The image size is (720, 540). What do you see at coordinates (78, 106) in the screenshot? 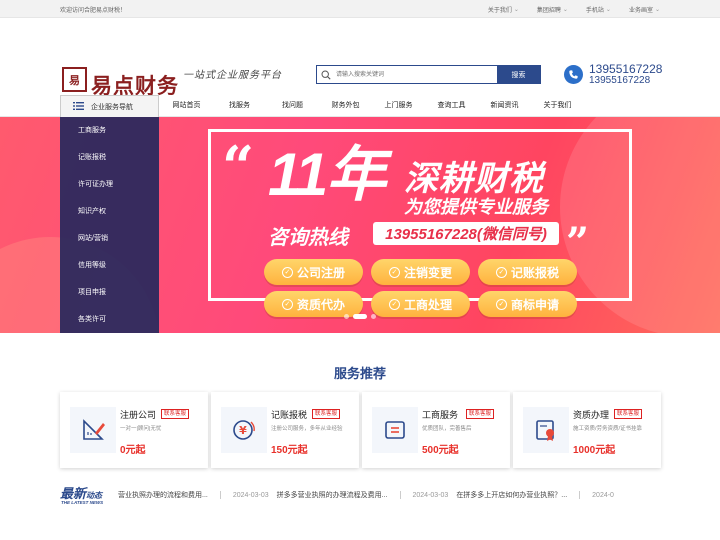
I see `menu-list-icon` at bounding box center [78, 106].